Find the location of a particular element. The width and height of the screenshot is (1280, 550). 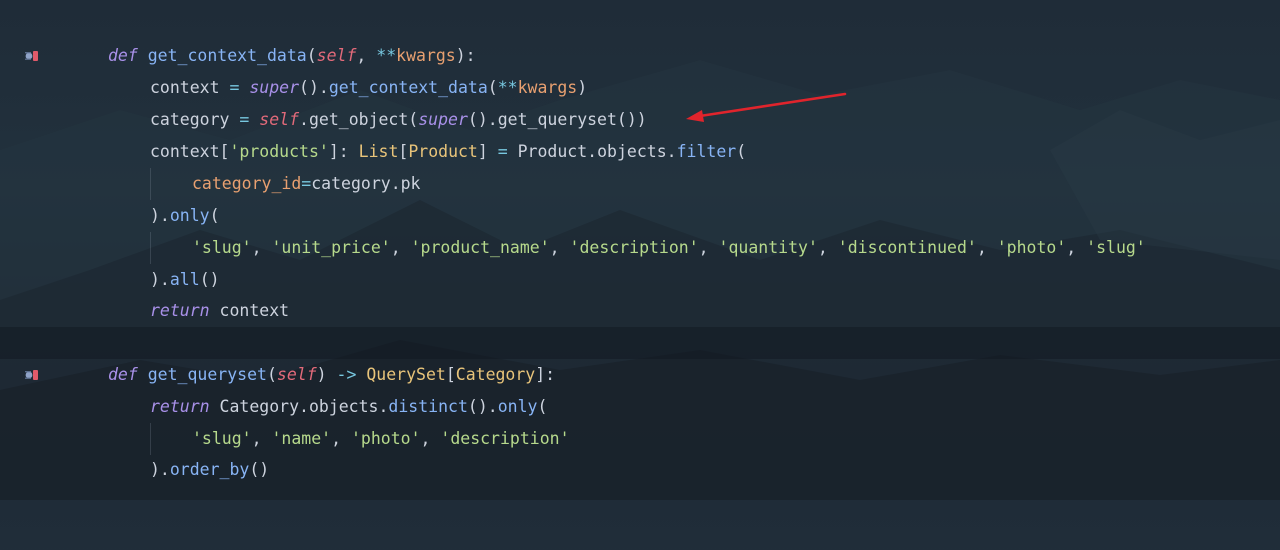

code-line: def get_context_data(self, **kwargs): is located at coordinates (640, 56).